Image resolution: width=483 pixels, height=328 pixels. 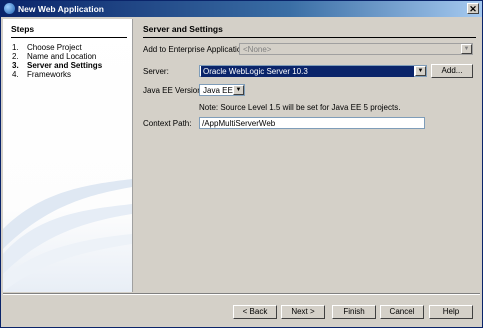 What do you see at coordinates (356, 49) in the screenshot?
I see `enterprise-app-combo: <None> ▼` at bounding box center [356, 49].